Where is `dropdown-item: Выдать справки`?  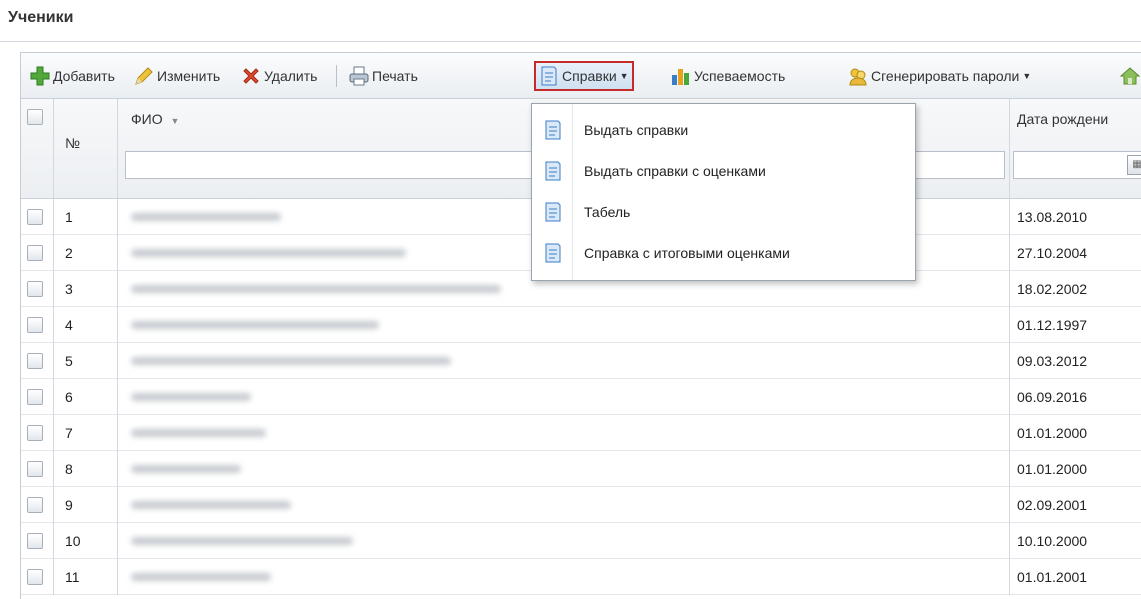 dropdown-item: Выдать справки is located at coordinates (723, 130).